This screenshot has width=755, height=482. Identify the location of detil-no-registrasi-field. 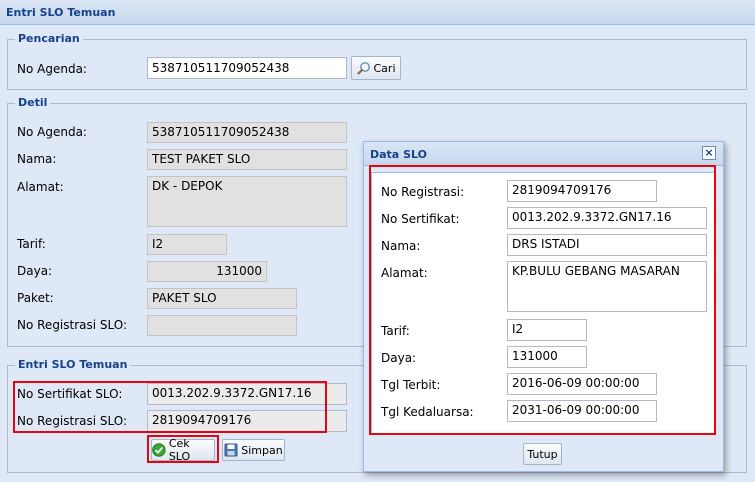
(222, 325).